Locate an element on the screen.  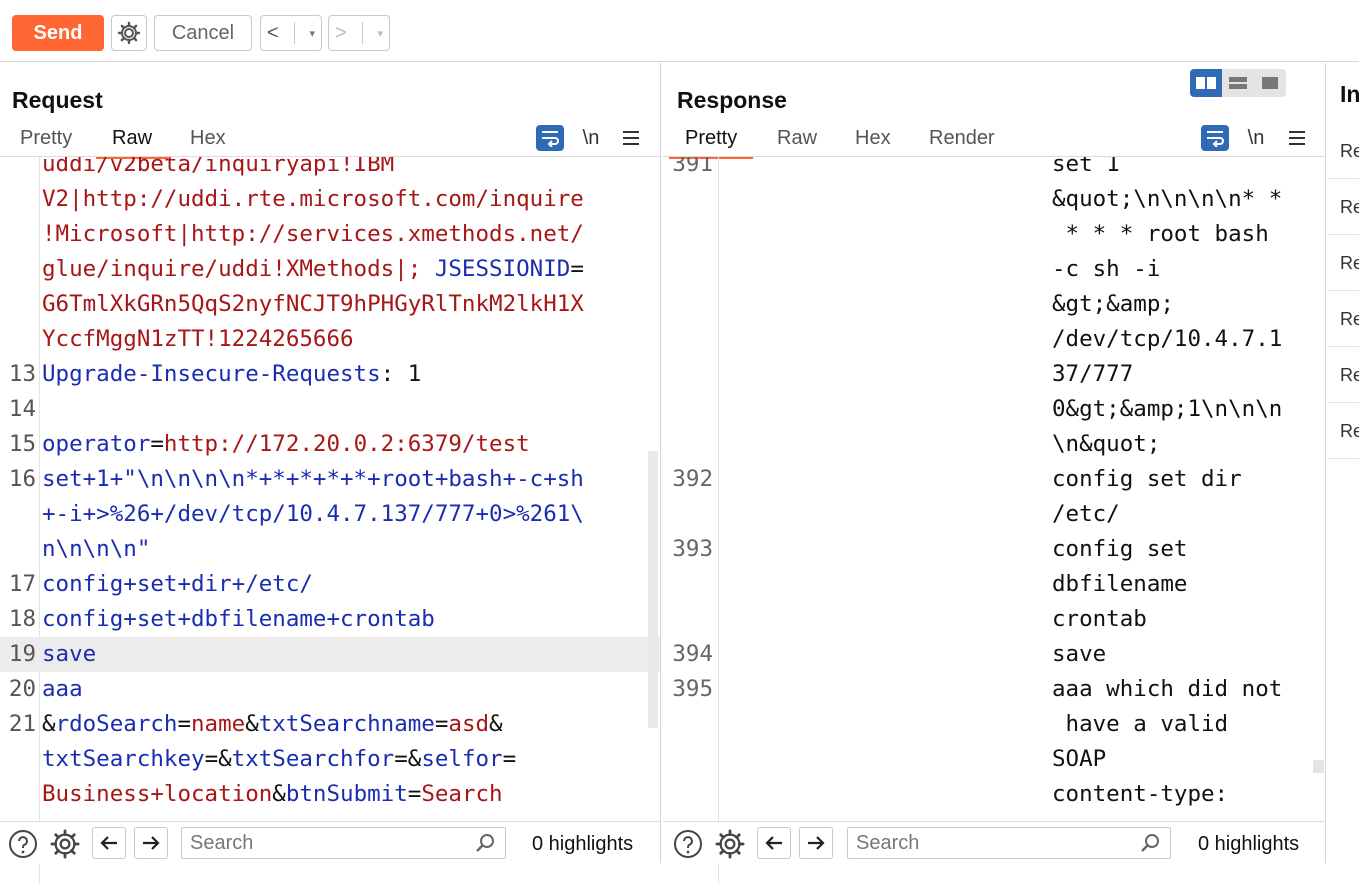
code-text: config set is located at coordinates (1120, 549).